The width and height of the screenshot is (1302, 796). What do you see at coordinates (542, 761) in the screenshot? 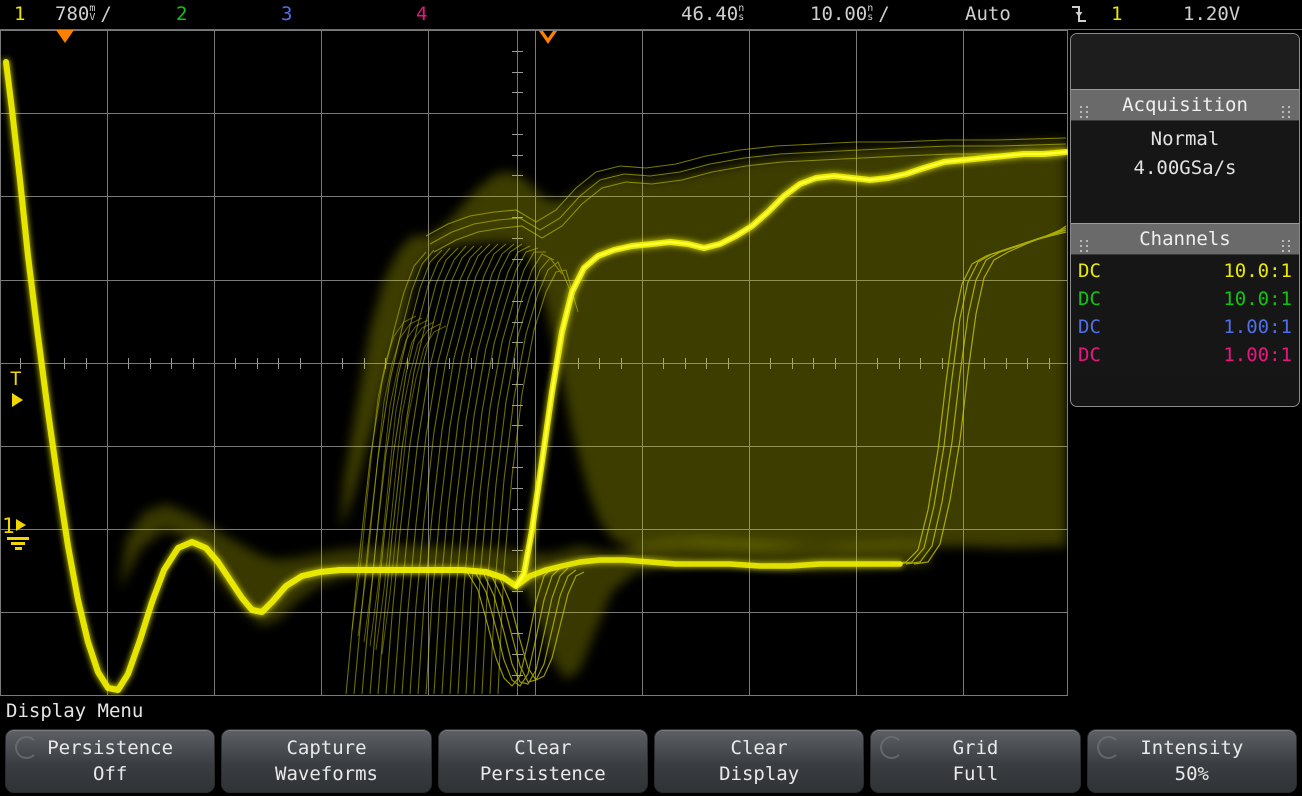
I see `softkey-clear-persistence: Clear Persistence` at bounding box center [542, 761].